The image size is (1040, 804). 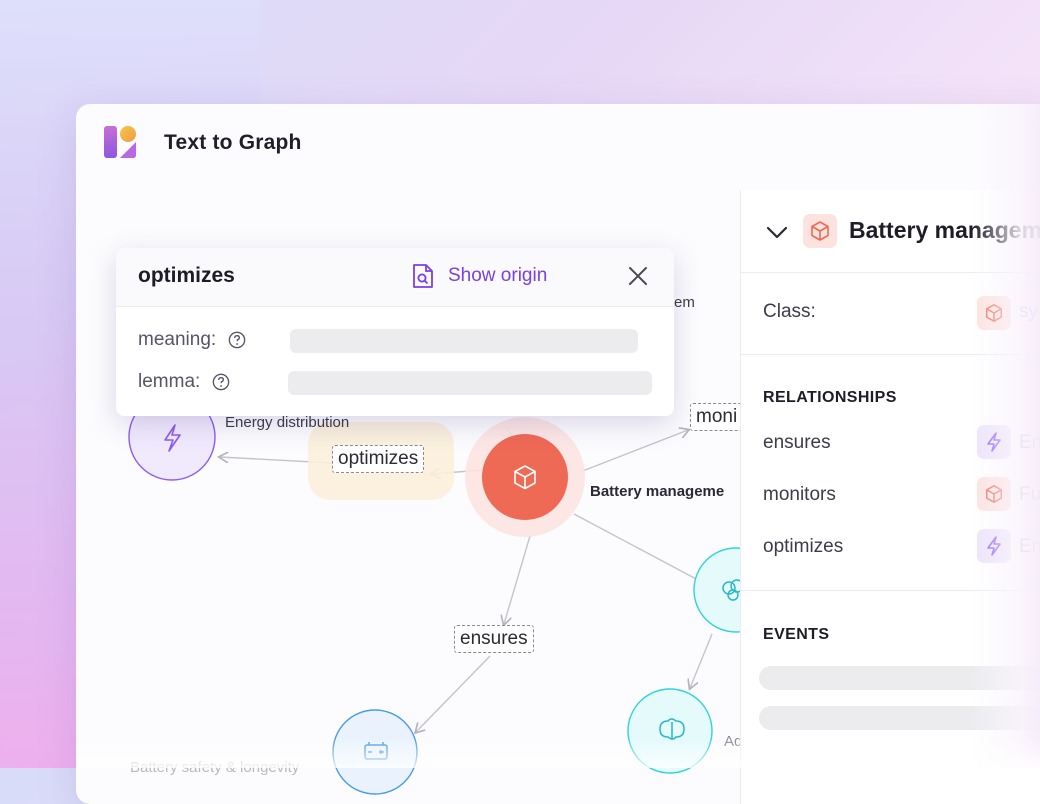 I want to click on edge-label-monitors: moni, so click(x=717, y=417).